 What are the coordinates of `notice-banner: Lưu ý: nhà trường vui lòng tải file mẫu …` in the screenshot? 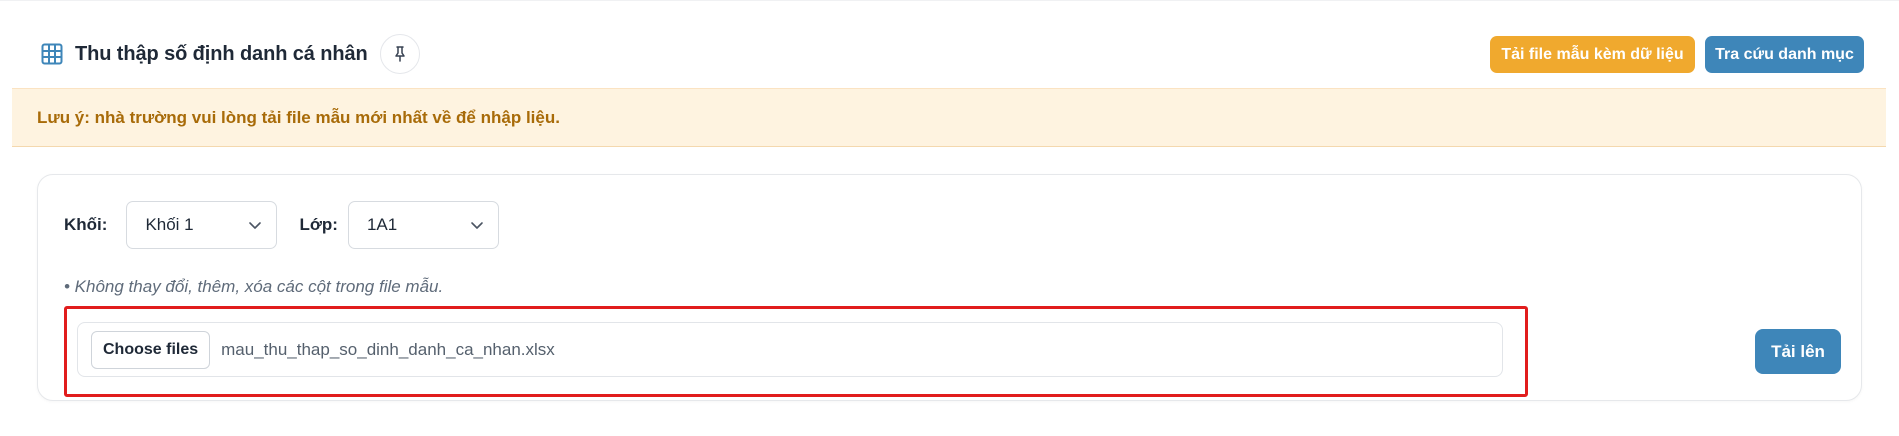 It's located at (949, 117).